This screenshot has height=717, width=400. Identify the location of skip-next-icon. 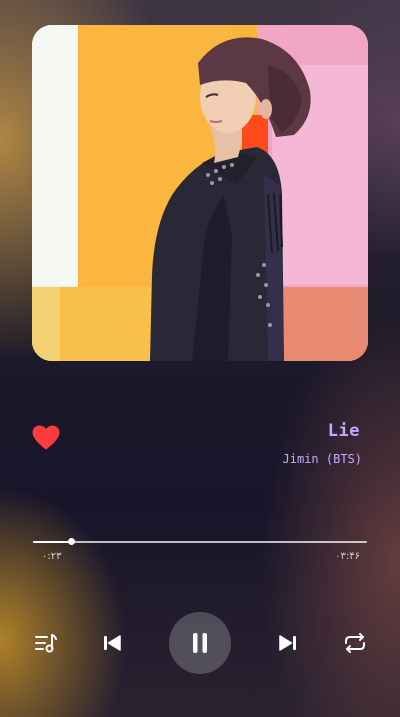
(287, 643).